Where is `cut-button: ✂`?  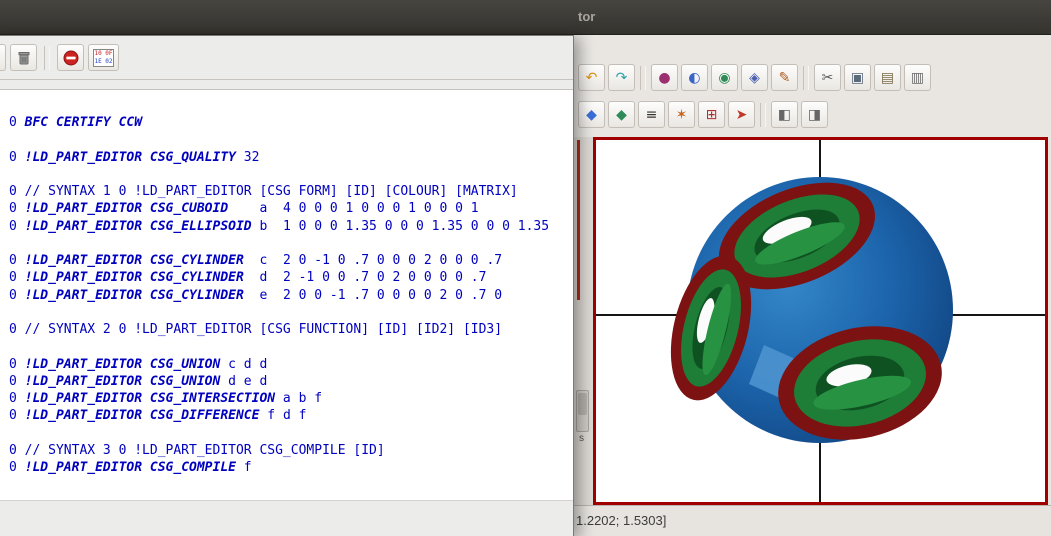 cut-button: ✂ is located at coordinates (827, 77).